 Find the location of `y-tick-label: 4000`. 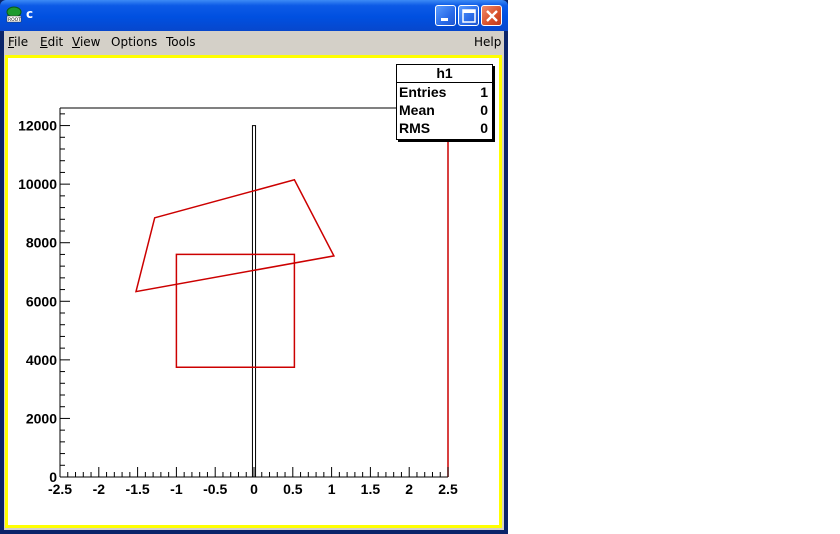

y-tick-label: 4000 is located at coordinates (41, 360).